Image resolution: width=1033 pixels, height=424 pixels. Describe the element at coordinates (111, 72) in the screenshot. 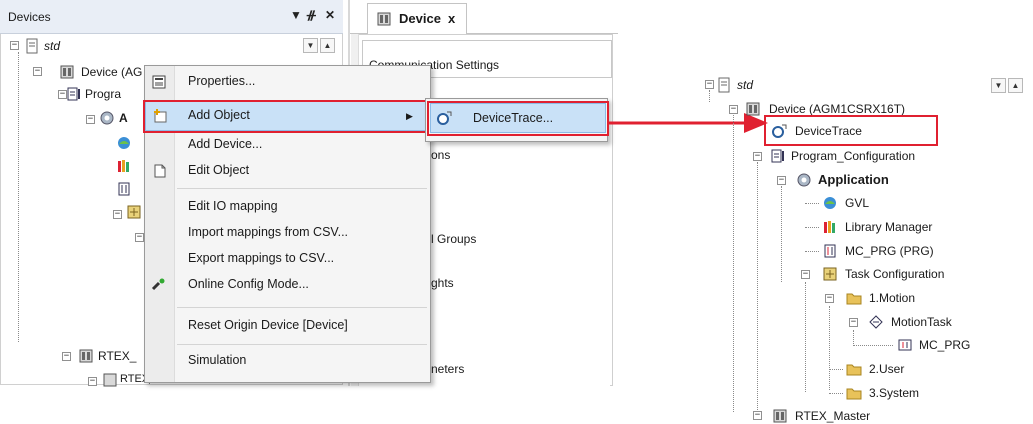

I see `tree-device-label: Device (AG` at that location.